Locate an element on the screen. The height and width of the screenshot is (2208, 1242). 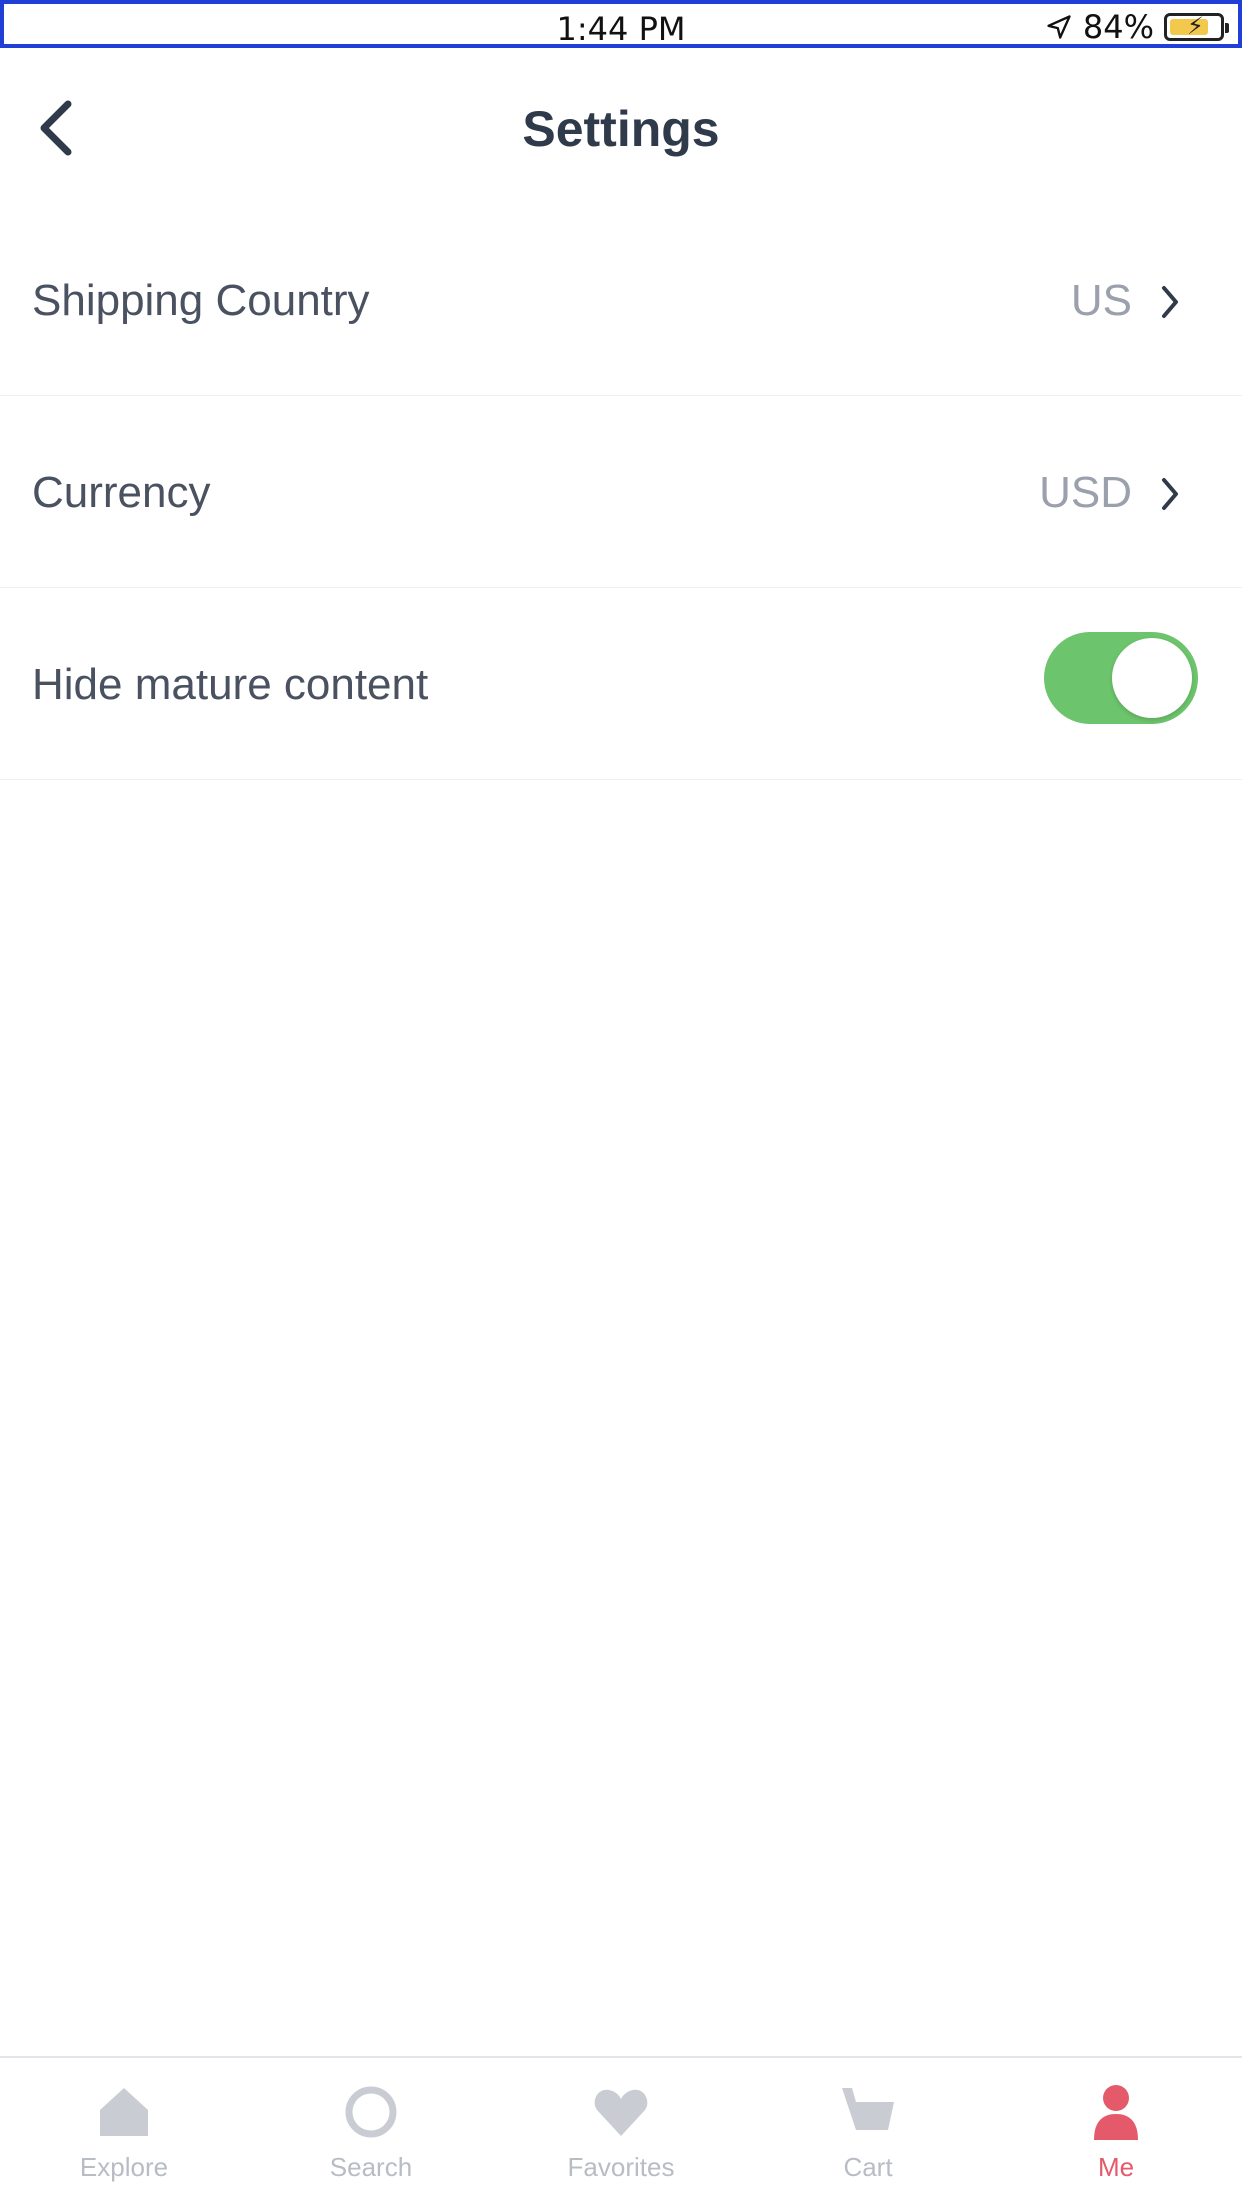
shipping-country-value: US is located at coordinates (1101, 300).